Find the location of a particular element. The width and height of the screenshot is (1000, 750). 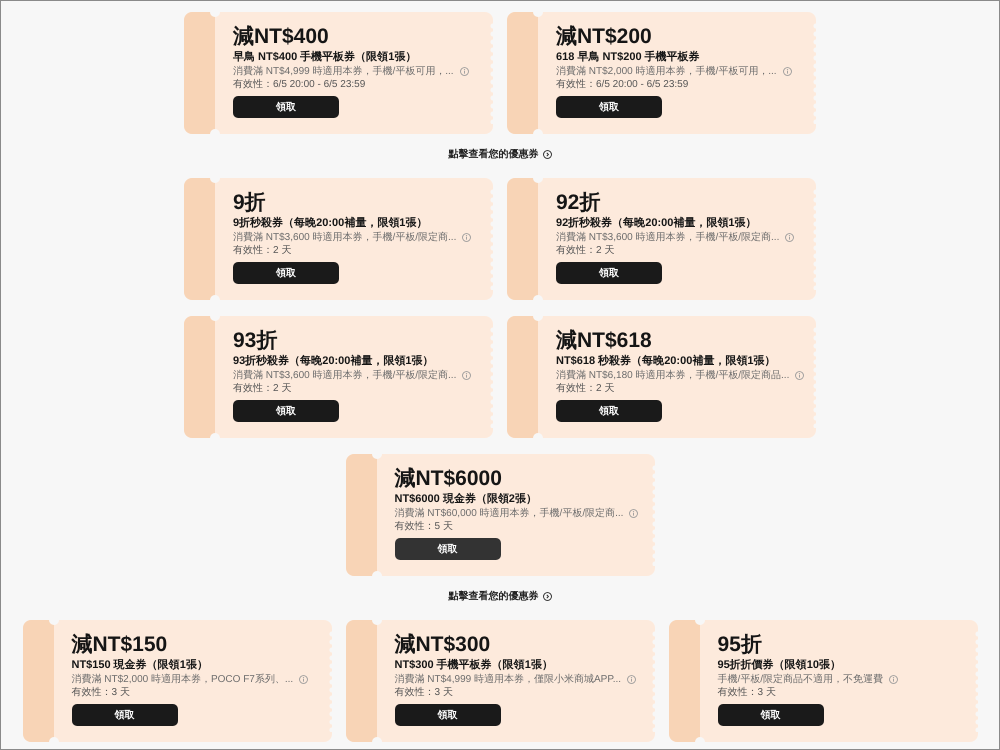

coupon-terms: 手機/平板/限定商品不適用，不免運費 is located at coordinates (801, 679).